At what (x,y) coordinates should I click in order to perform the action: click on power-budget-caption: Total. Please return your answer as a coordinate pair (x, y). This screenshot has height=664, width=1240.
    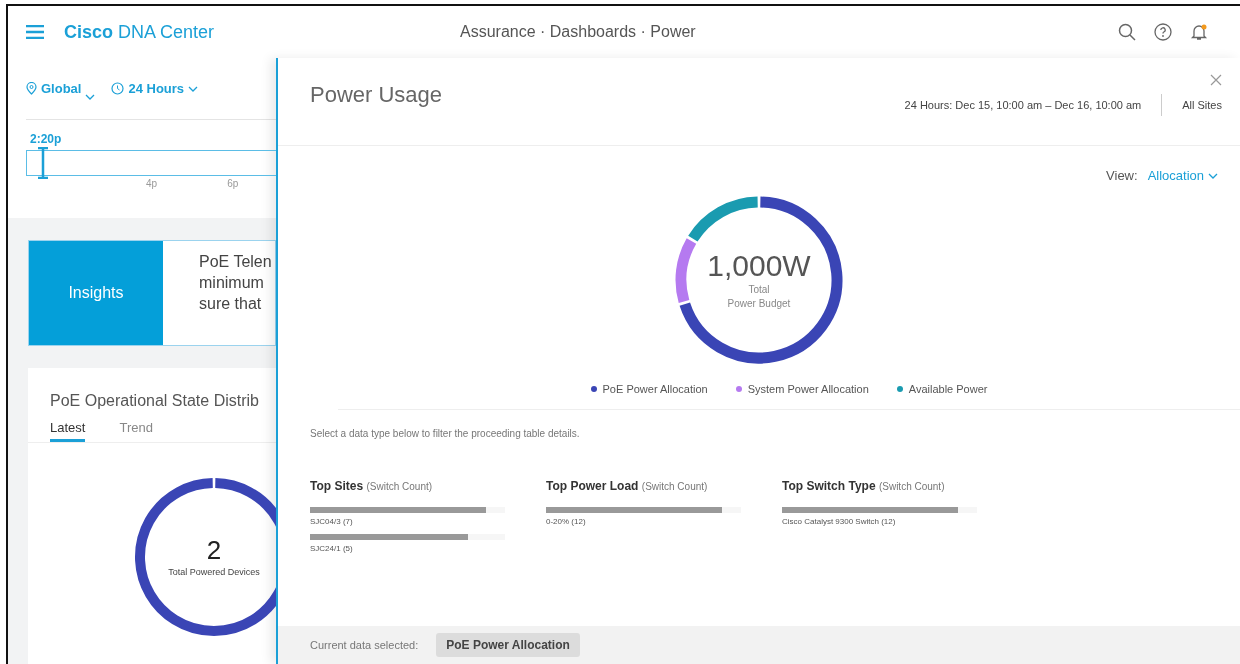
    Looking at the image, I should click on (759, 290).